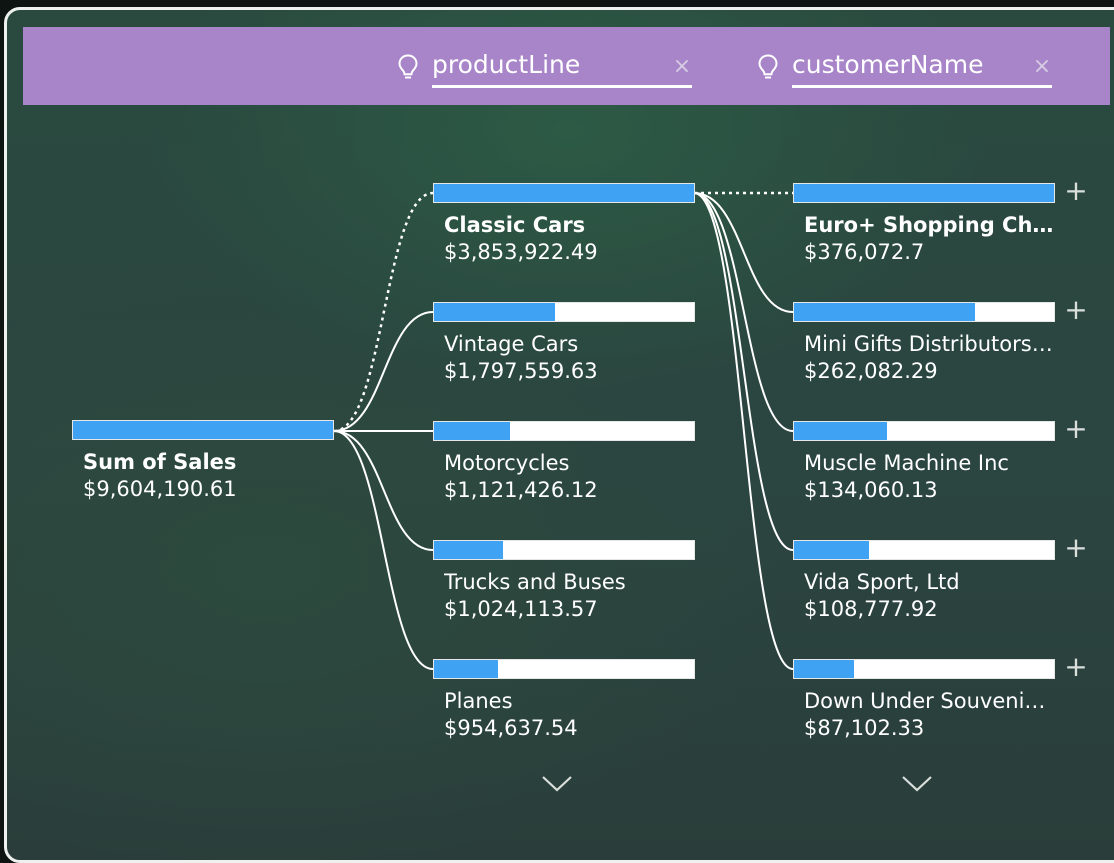  Describe the element at coordinates (521, 371) in the screenshot. I see `node-value: $1,797,559.63` at that location.